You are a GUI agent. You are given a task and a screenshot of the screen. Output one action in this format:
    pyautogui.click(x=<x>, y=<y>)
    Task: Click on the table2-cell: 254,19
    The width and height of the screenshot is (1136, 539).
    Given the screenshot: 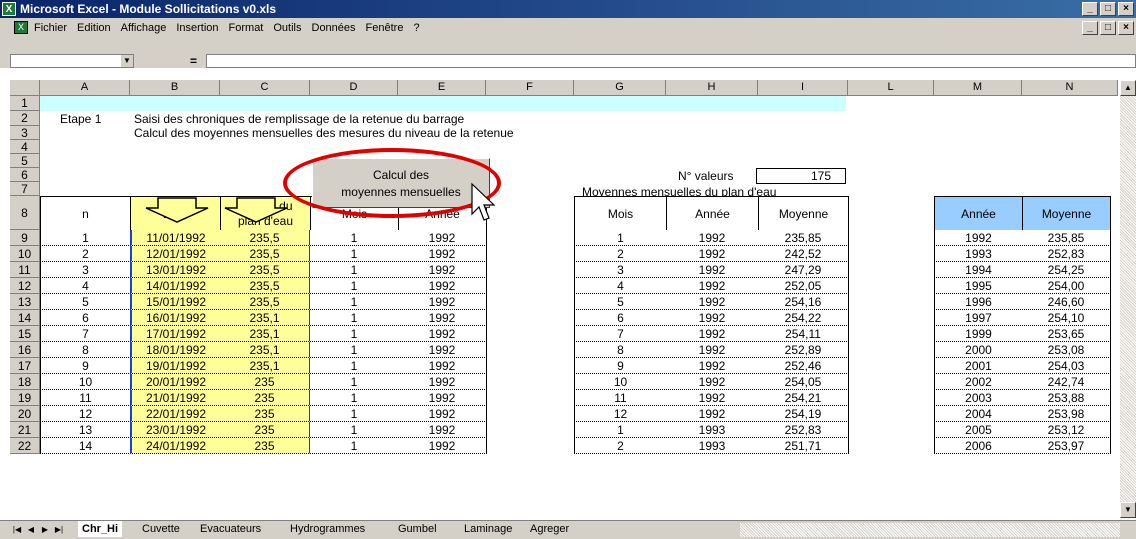 What is the action you would take?
    pyautogui.click(x=803, y=414)
    